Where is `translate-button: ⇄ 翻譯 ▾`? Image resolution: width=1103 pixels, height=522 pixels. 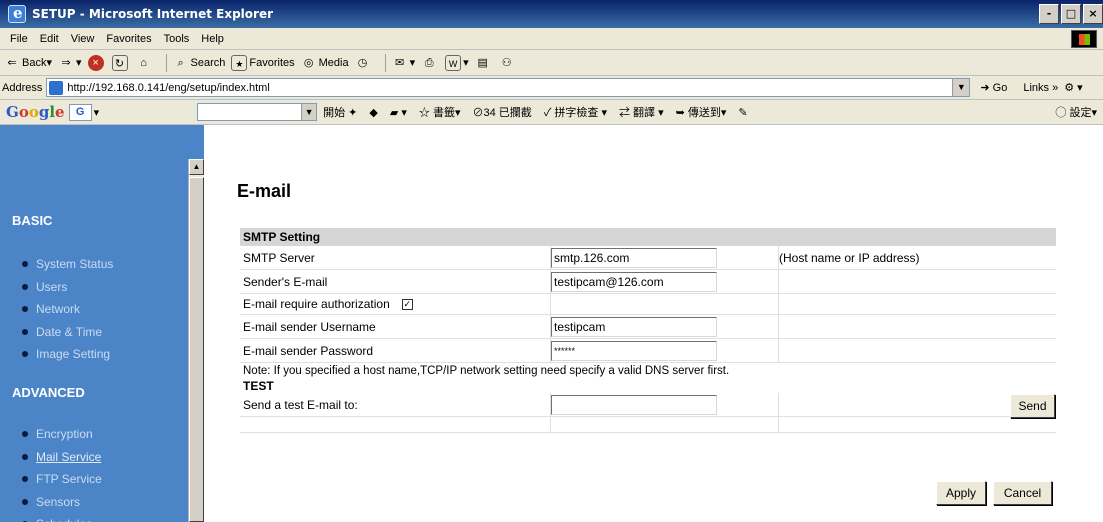
translate-button: ⇄ 翻譯 ▾ is located at coordinates (641, 112).